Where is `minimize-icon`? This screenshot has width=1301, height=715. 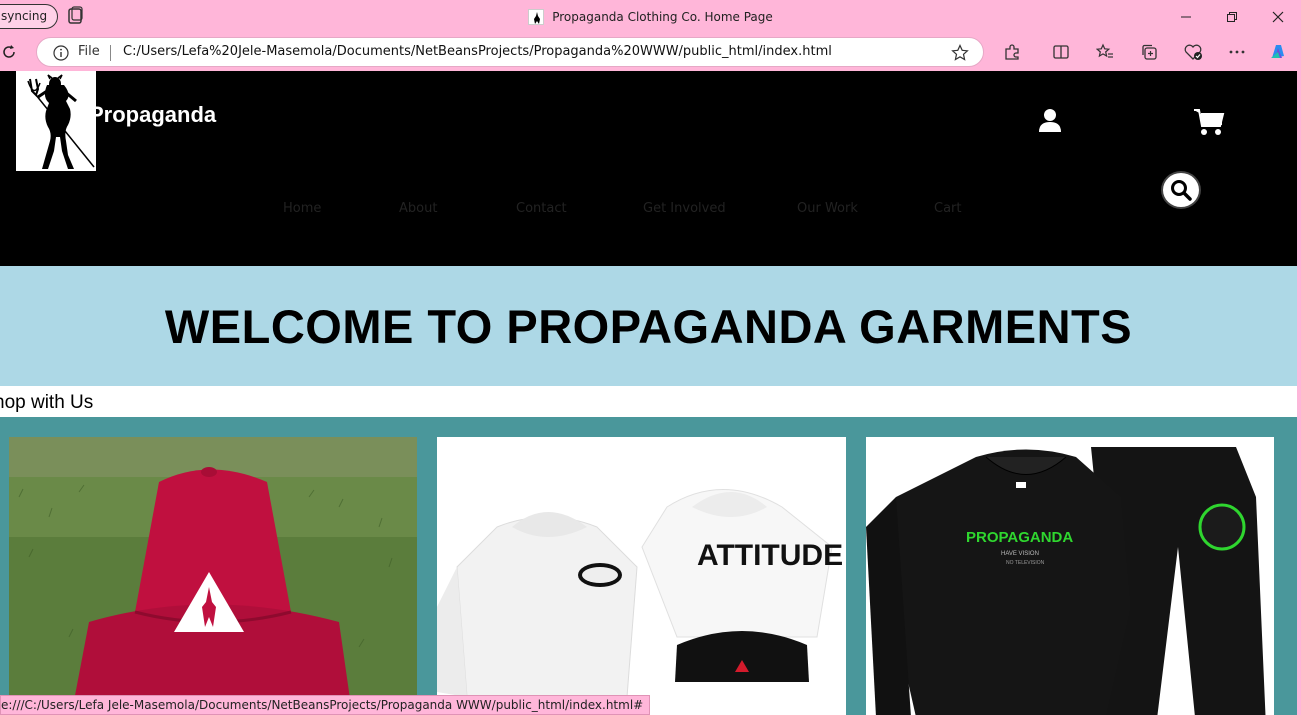 minimize-icon is located at coordinates (1186, 16).